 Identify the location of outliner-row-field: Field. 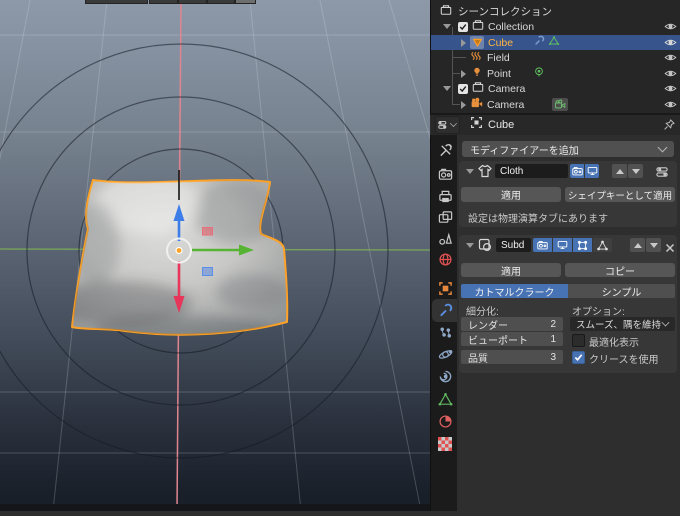
(555, 57).